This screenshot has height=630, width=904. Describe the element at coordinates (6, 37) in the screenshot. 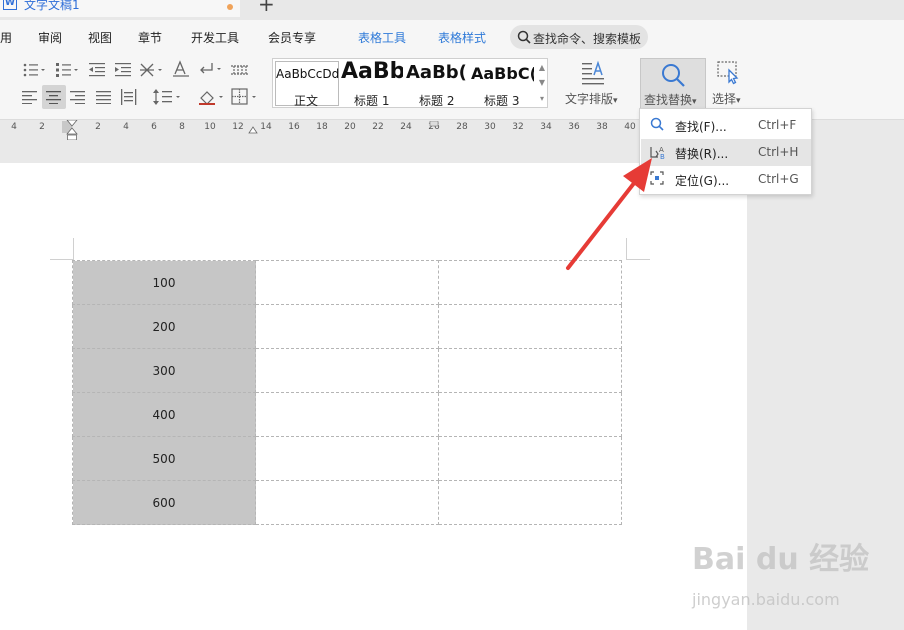

I see `menu-item-start: 用` at that location.